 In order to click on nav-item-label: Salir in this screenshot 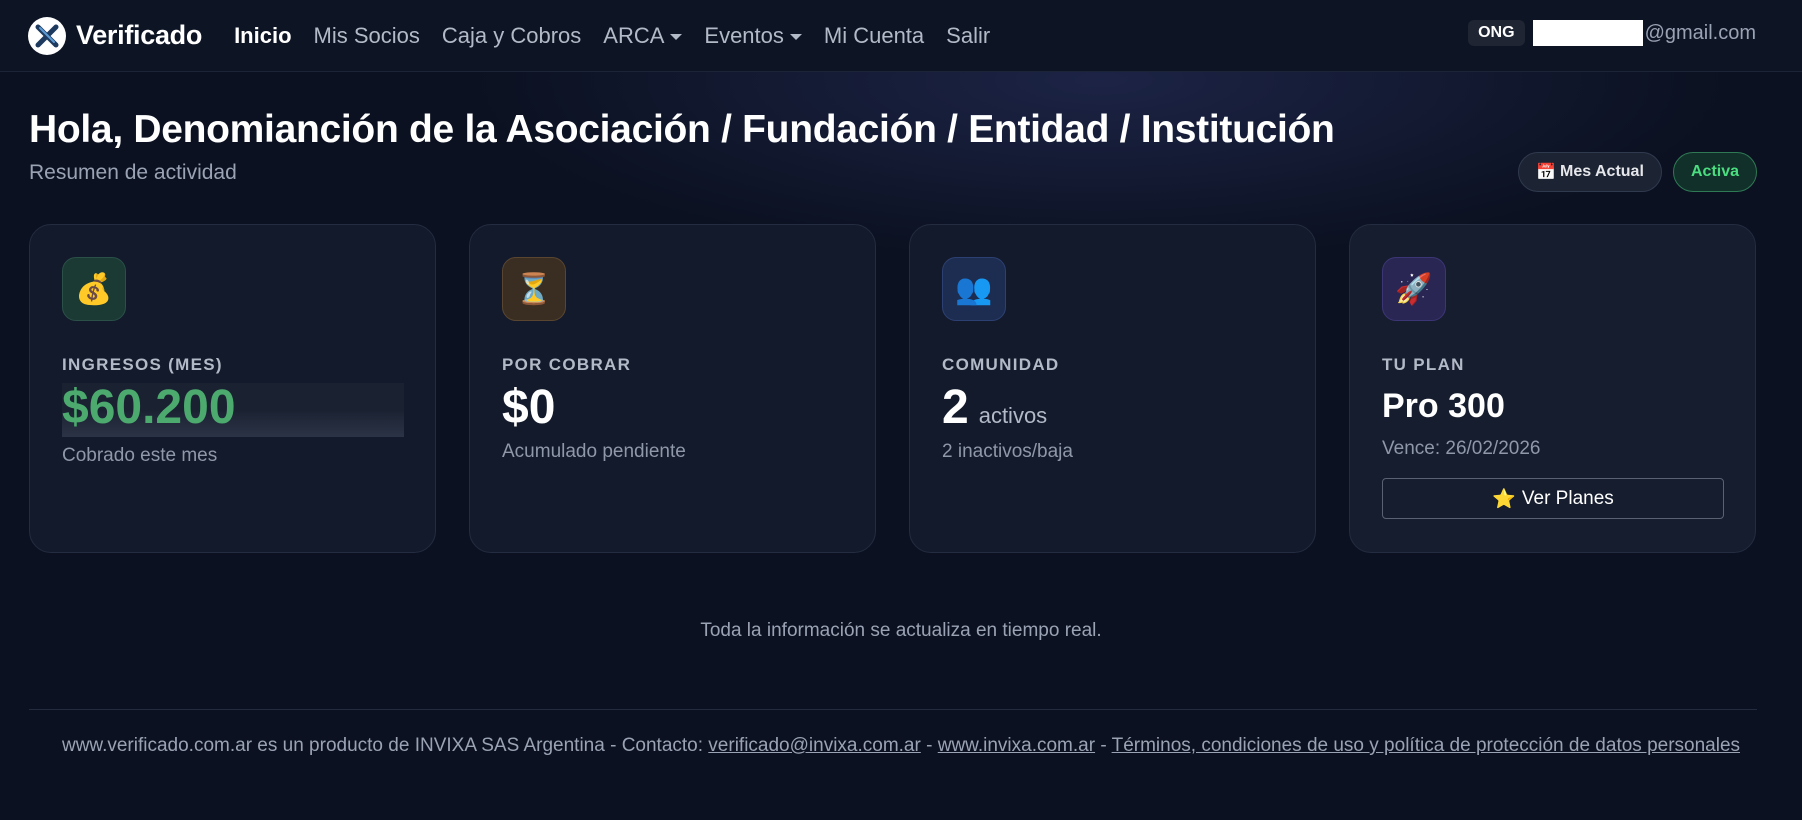, I will do `click(968, 35)`.